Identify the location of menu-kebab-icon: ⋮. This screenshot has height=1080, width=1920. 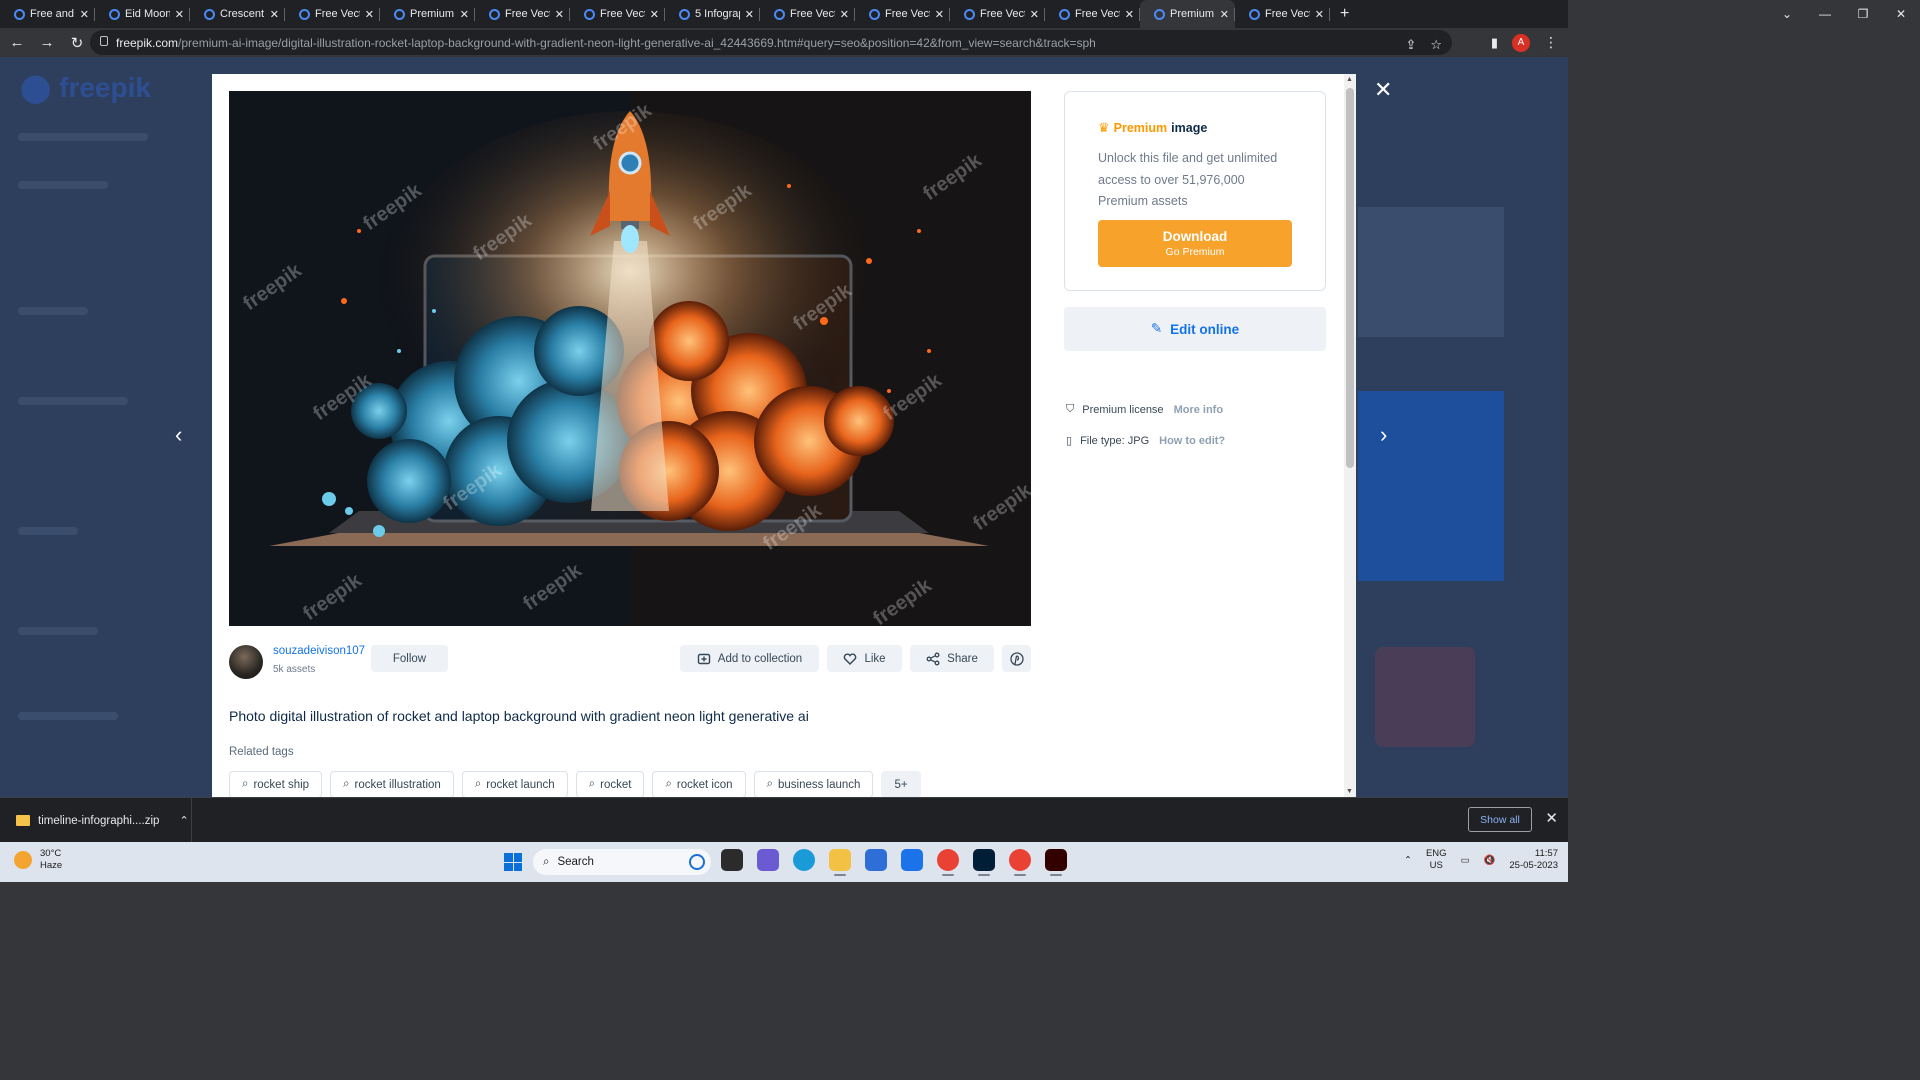
(1551, 42).